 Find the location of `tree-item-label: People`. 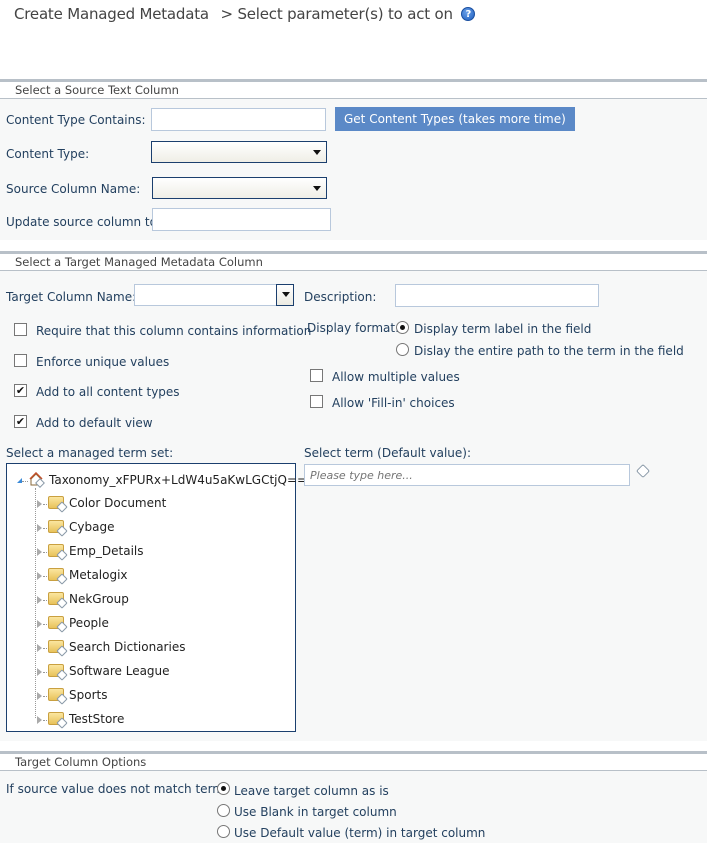

tree-item-label: People is located at coordinates (89, 623).